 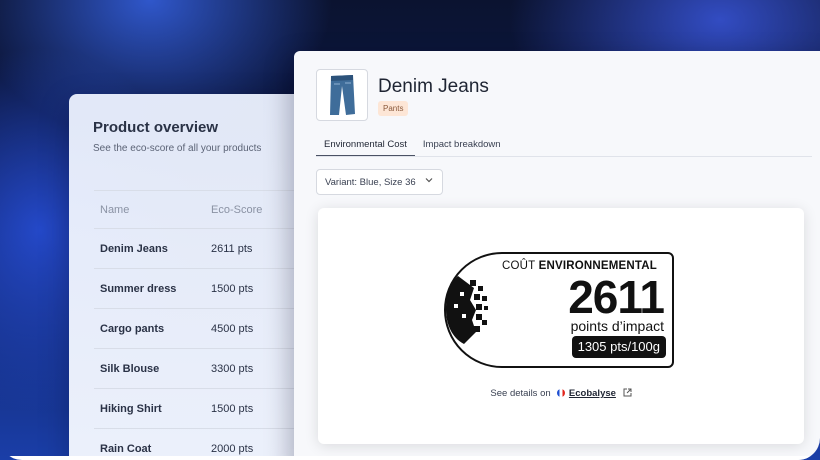 What do you see at coordinates (365, 147) in the screenshot?
I see `tab-environmental-cost: Environmental Cost` at bounding box center [365, 147].